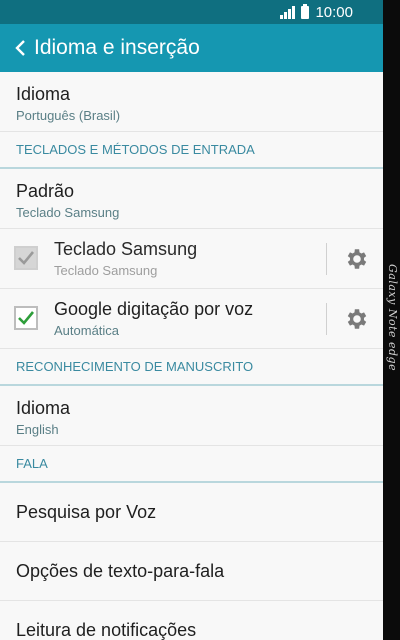  What do you see at coordinates (191, 102) in the screenshot?
I see `language-setting: Idioma Português (Brasil)` at bounding box center [191, 102].